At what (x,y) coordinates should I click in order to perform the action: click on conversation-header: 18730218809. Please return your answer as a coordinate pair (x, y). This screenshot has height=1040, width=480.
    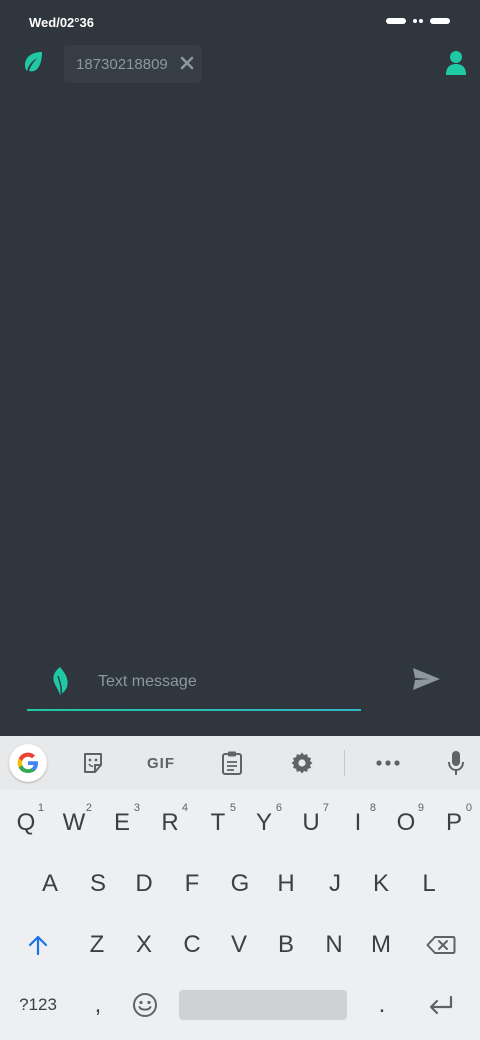
    Looking at the image, I should click on (240, 64).